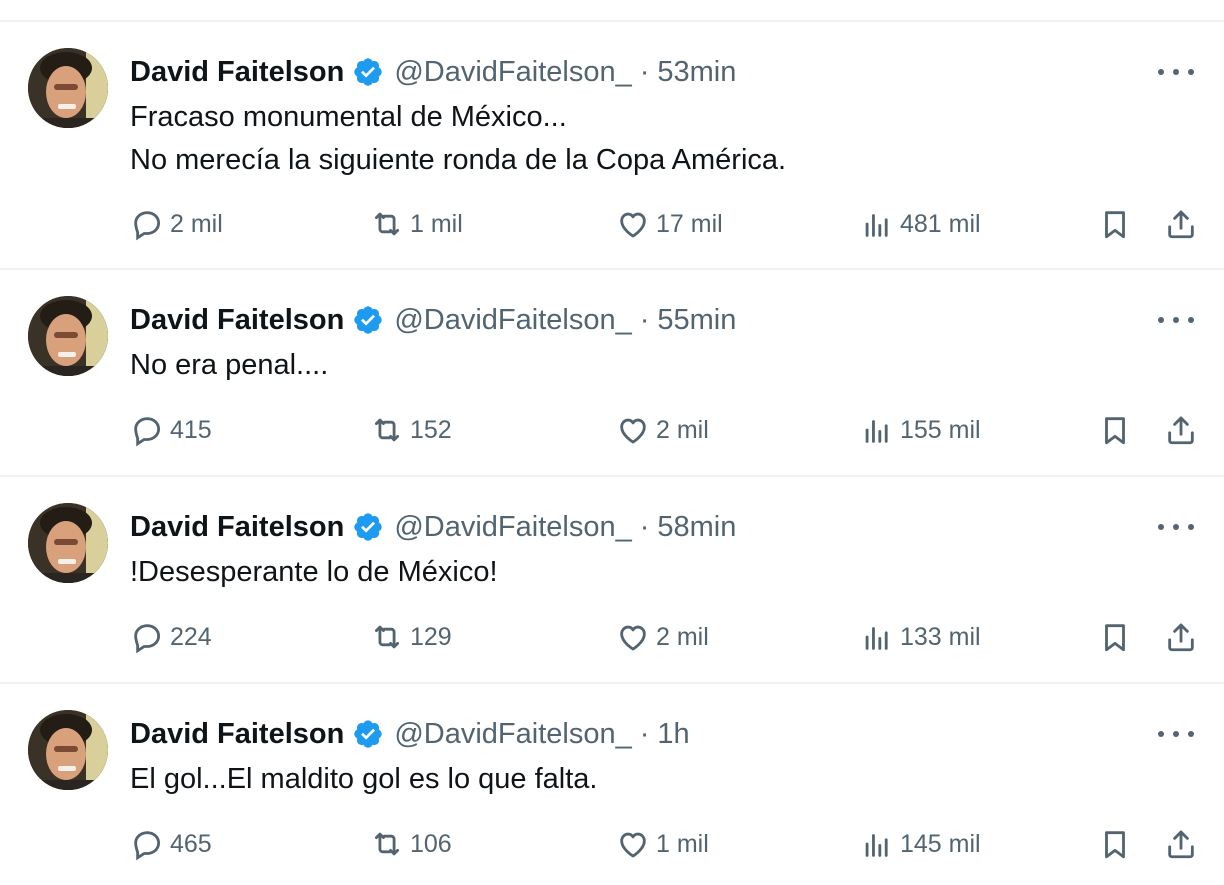 The height and width of the screenshot is (885, 1224). I want to click on reply-button: 224, so click(171, 637).